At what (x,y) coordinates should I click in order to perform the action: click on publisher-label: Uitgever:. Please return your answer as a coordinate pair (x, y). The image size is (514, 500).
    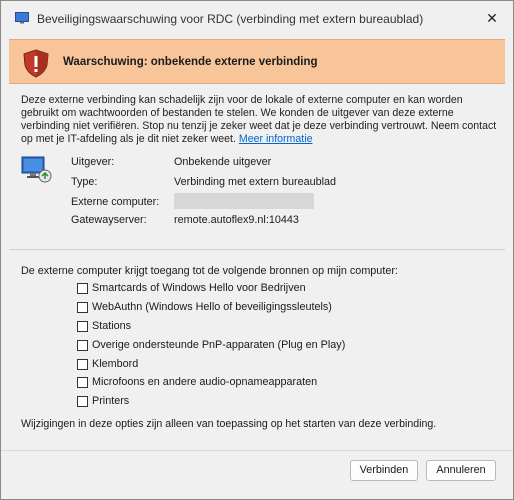
    Looking at the image, I should click on (93, 162).